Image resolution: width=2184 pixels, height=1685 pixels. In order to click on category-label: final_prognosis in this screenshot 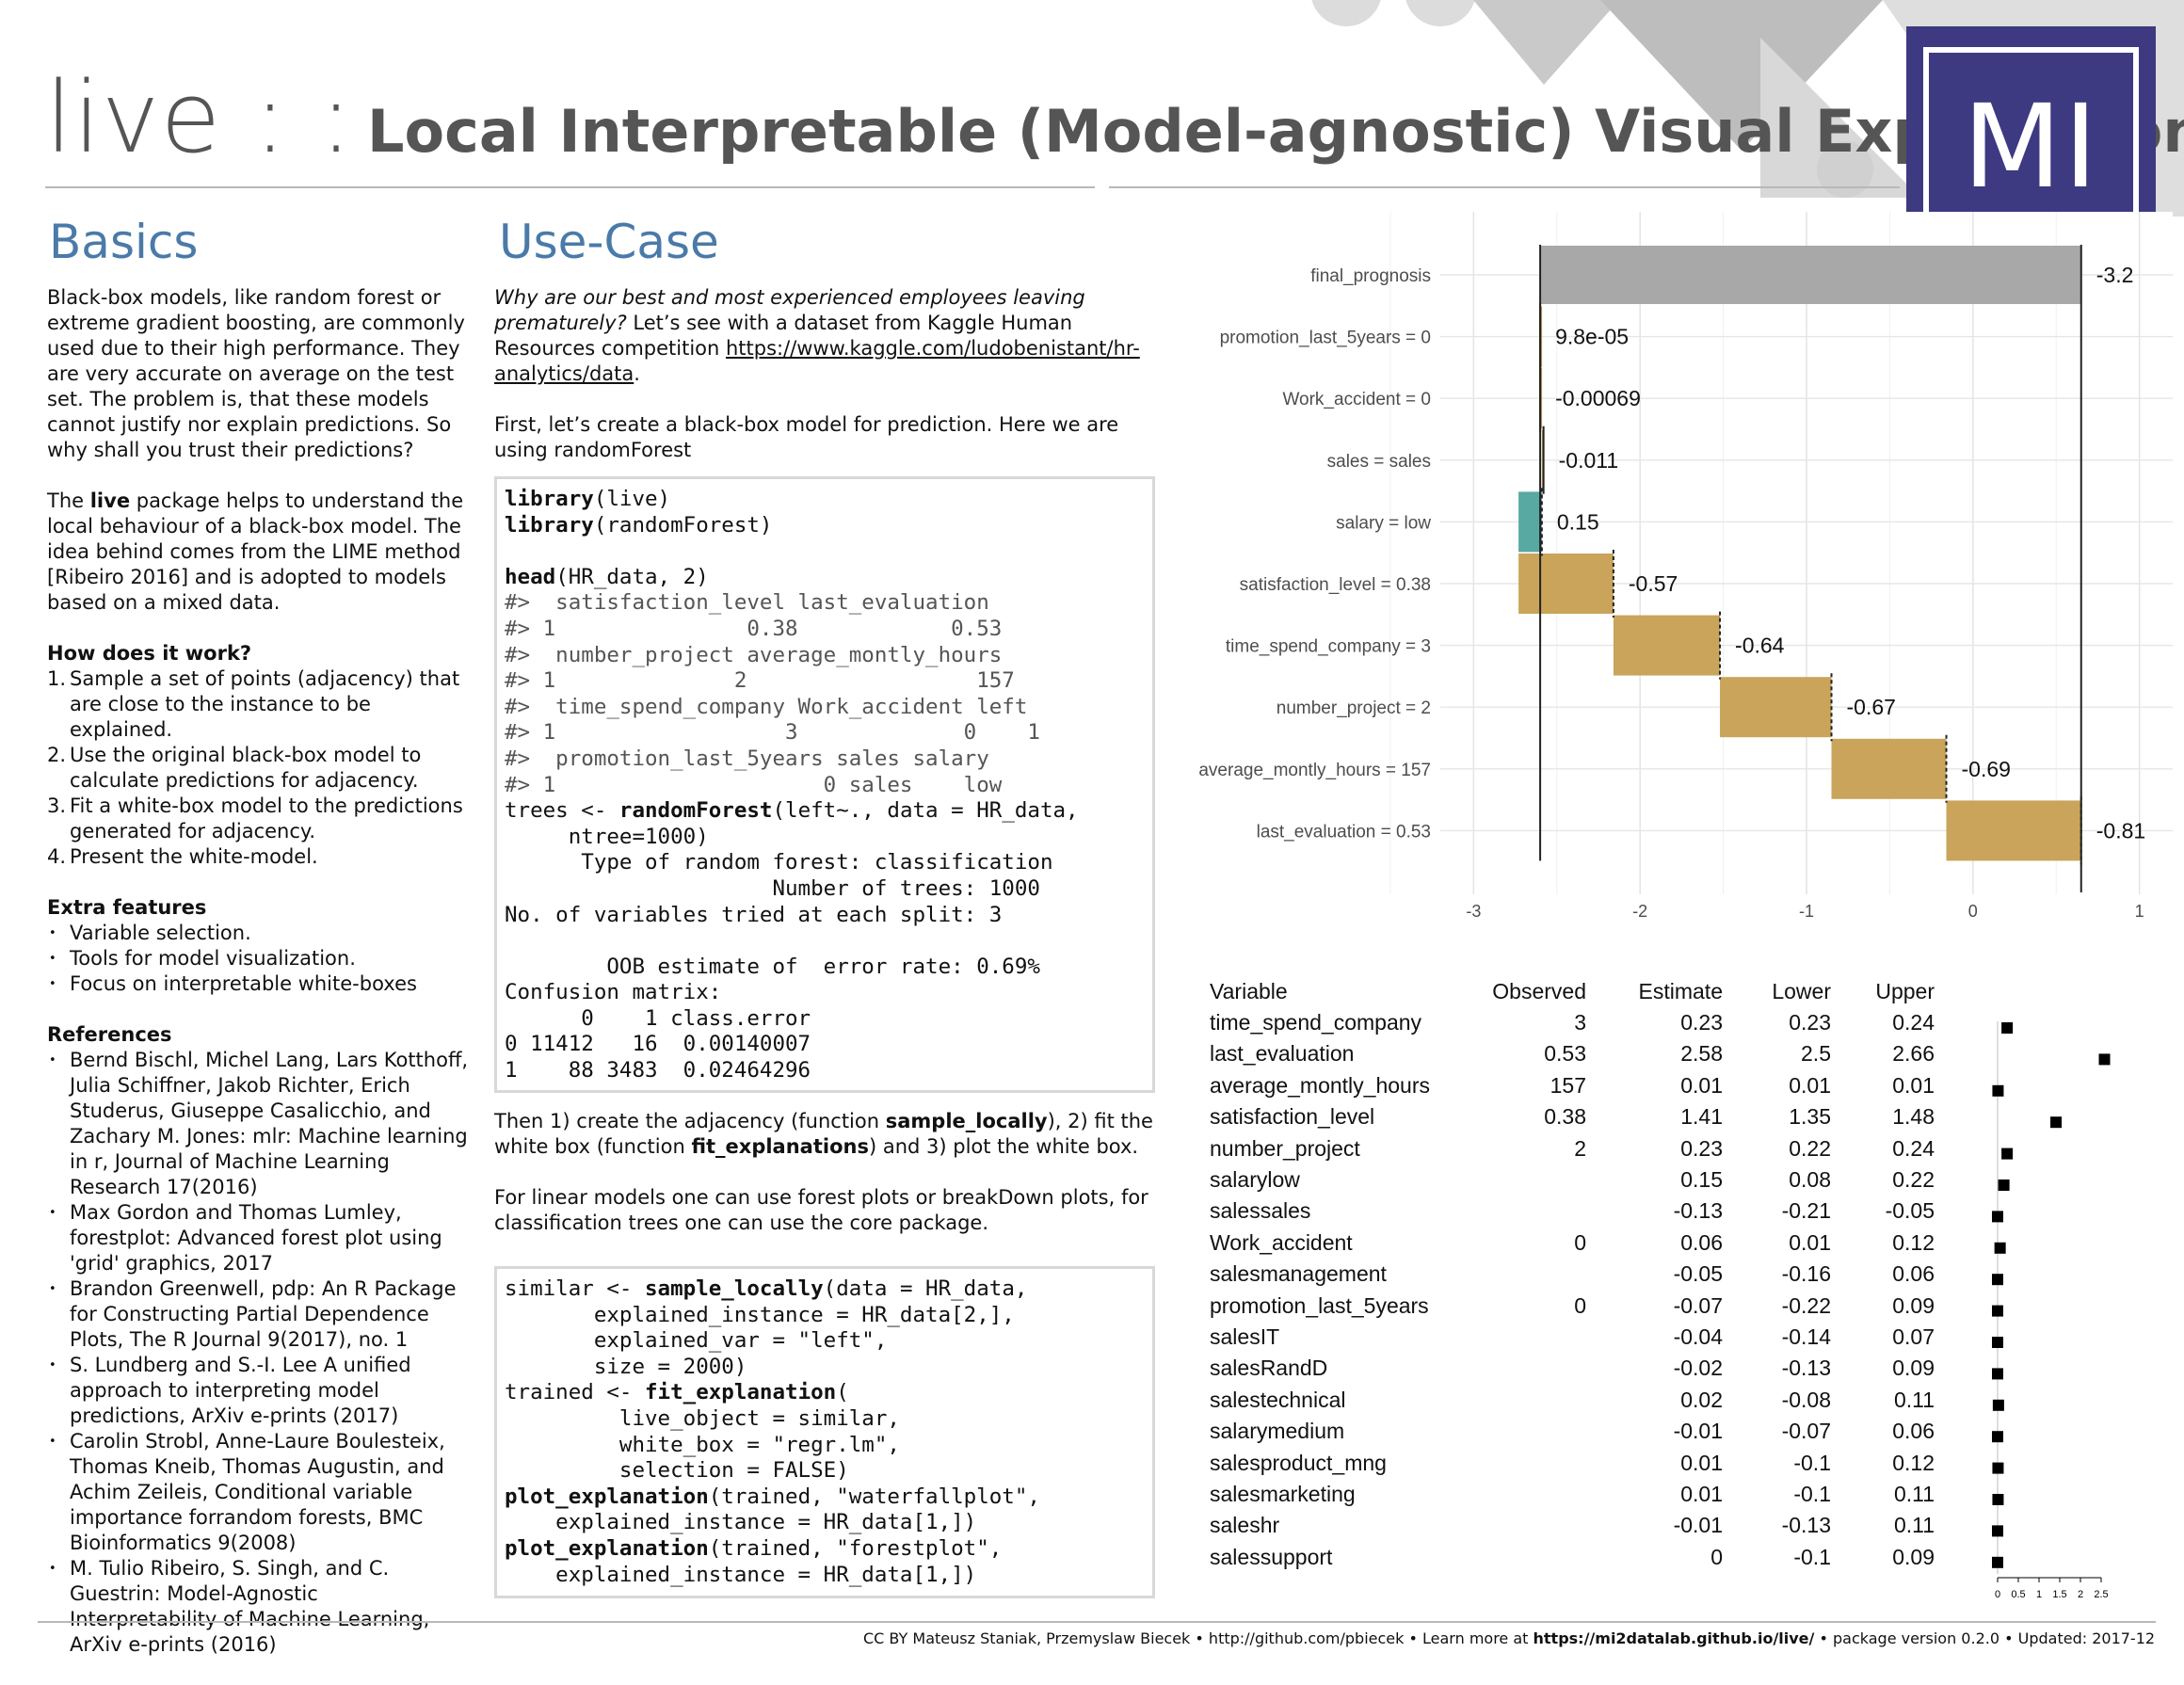, I will do `click(1370, 276)`.